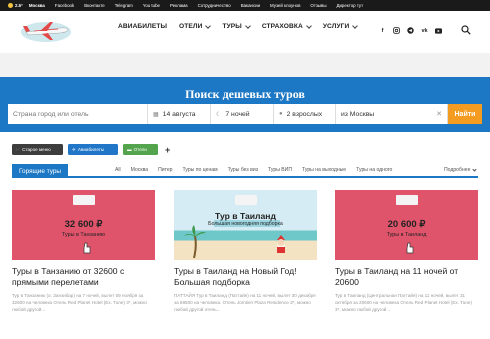 The width and height of the screenshot is (490, 339). What do you see at coordinates (324, 170) in the screenshot?
I see `tab-weekend: Туры на выходные` at bounding box center [324, 170].